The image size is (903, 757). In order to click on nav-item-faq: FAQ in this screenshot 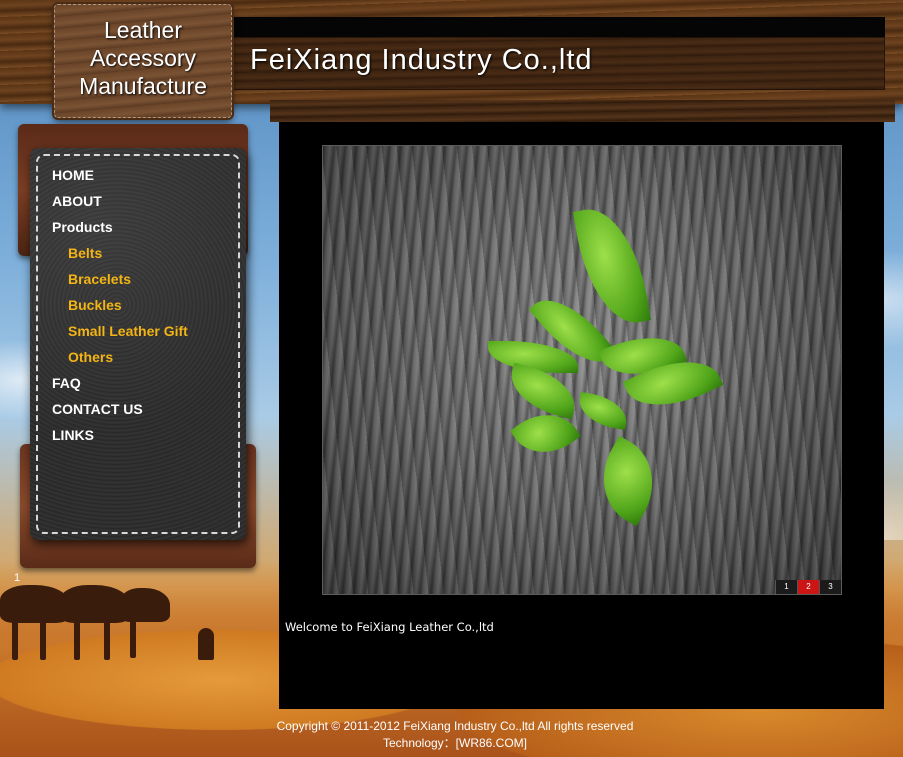, I will do `click(144, 387)`.